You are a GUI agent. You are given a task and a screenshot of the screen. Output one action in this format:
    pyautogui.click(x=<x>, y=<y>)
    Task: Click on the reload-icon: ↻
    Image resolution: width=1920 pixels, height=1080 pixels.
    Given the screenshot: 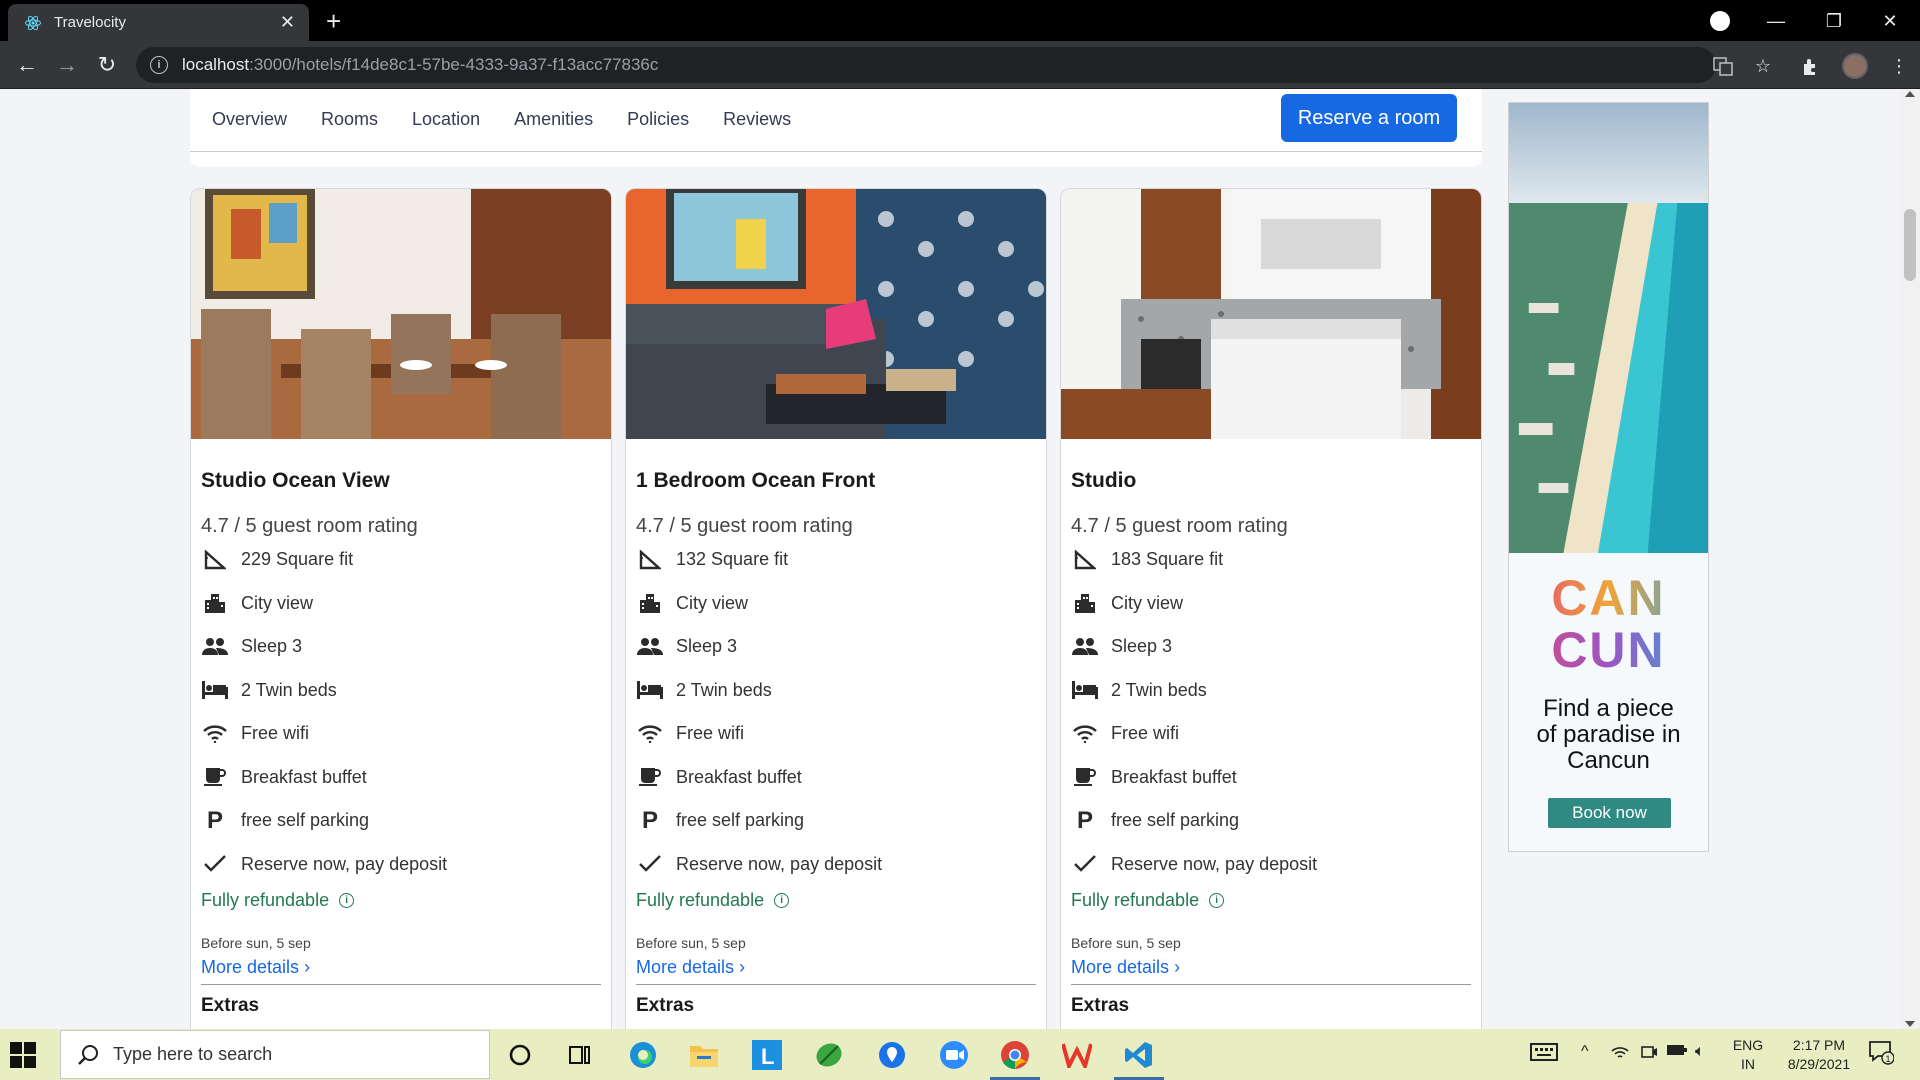 What is the action you would take?
    pyautogui.click(x=107, y=65)
    